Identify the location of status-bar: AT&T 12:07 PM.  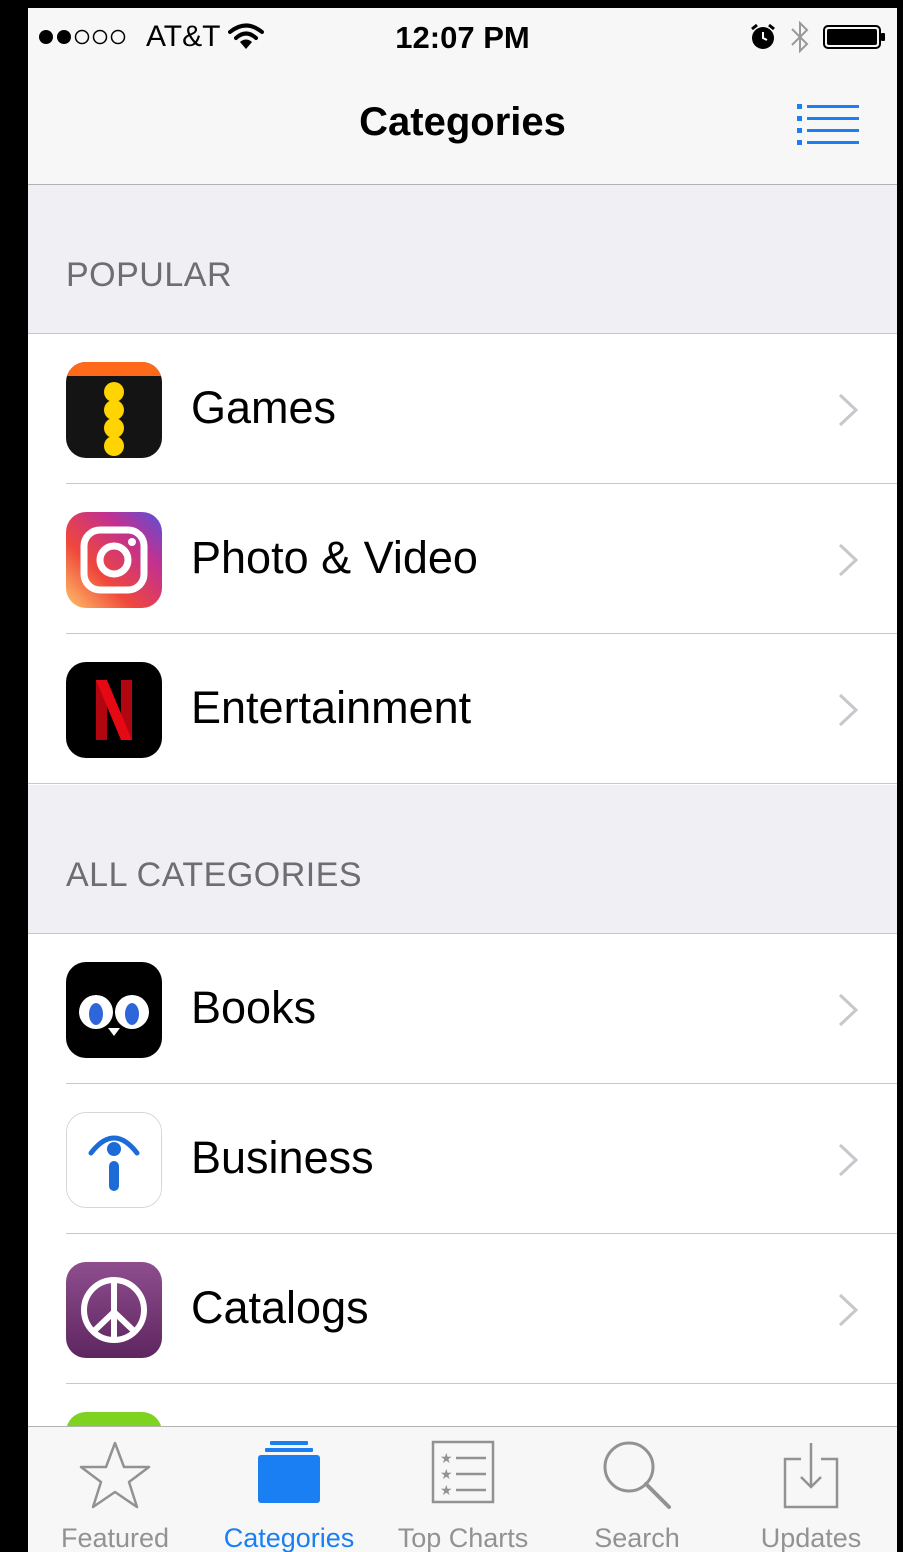
(462, 38).